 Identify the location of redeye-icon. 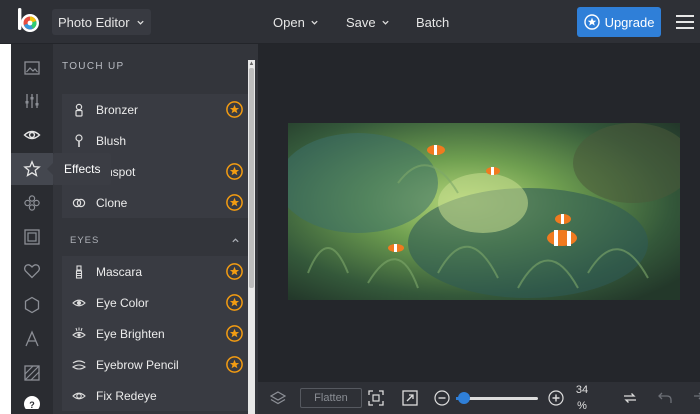
(79, 396).